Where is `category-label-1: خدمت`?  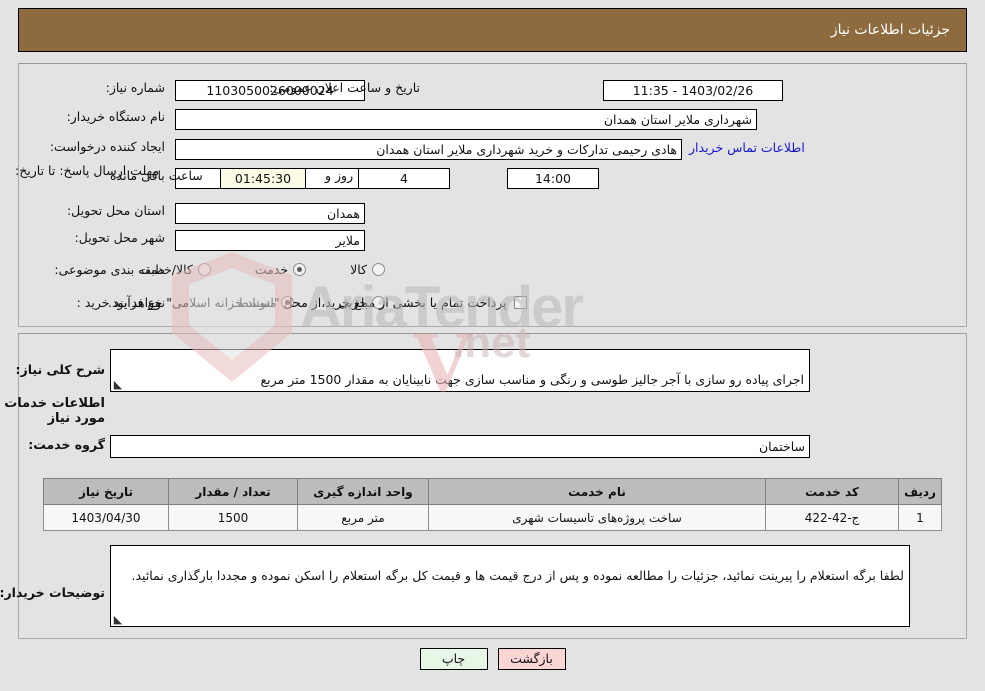 category-label-1: خدمت is located at coordinates (271, 269).